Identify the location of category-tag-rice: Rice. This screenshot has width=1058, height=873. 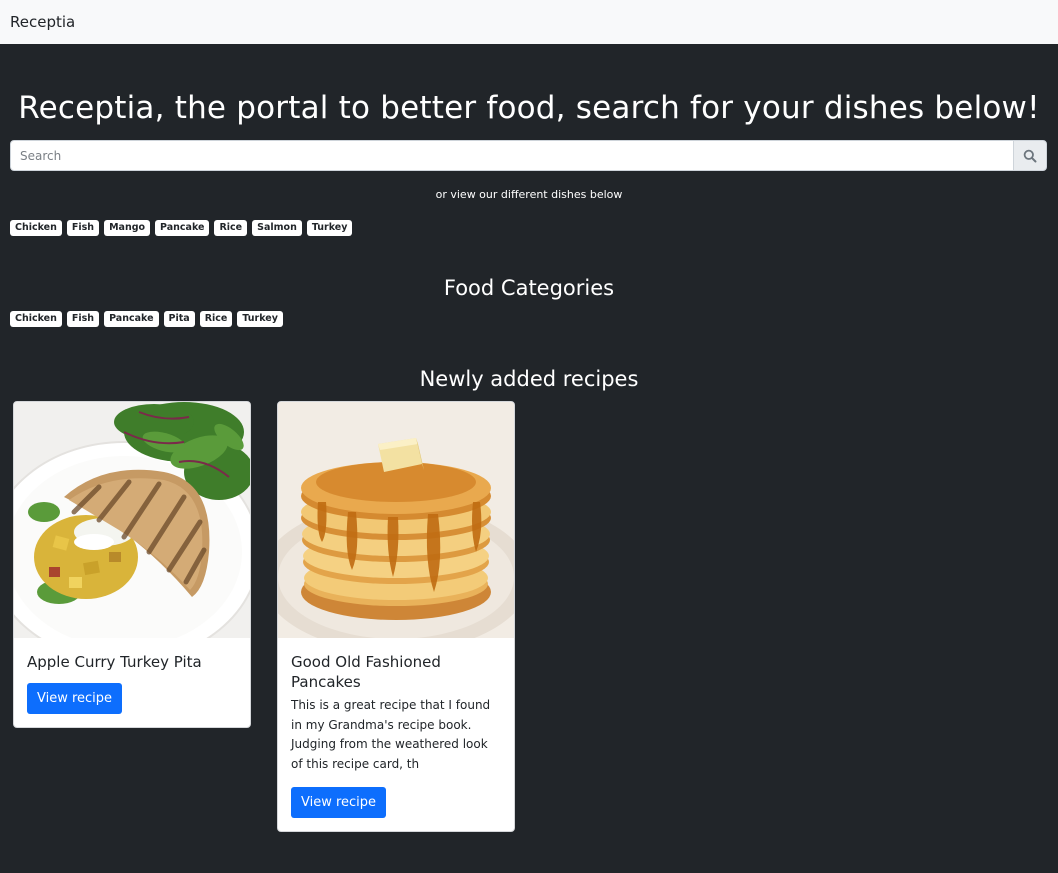
(216, 319).